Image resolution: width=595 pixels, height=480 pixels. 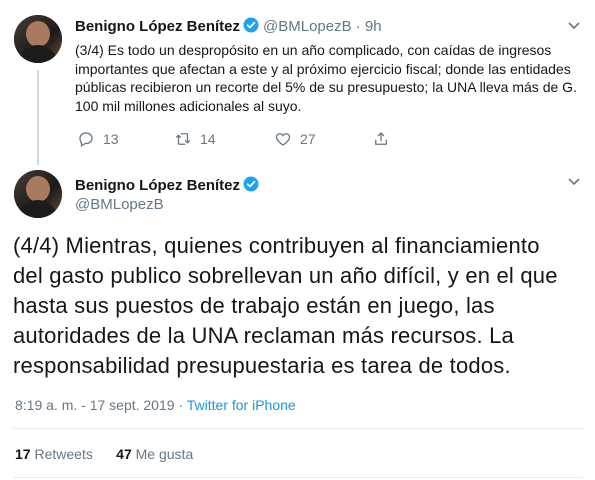 I want to click on tweet-timestamp: 8:19 a. m. - 17 sept. 2019, so click(x=95, y=405).